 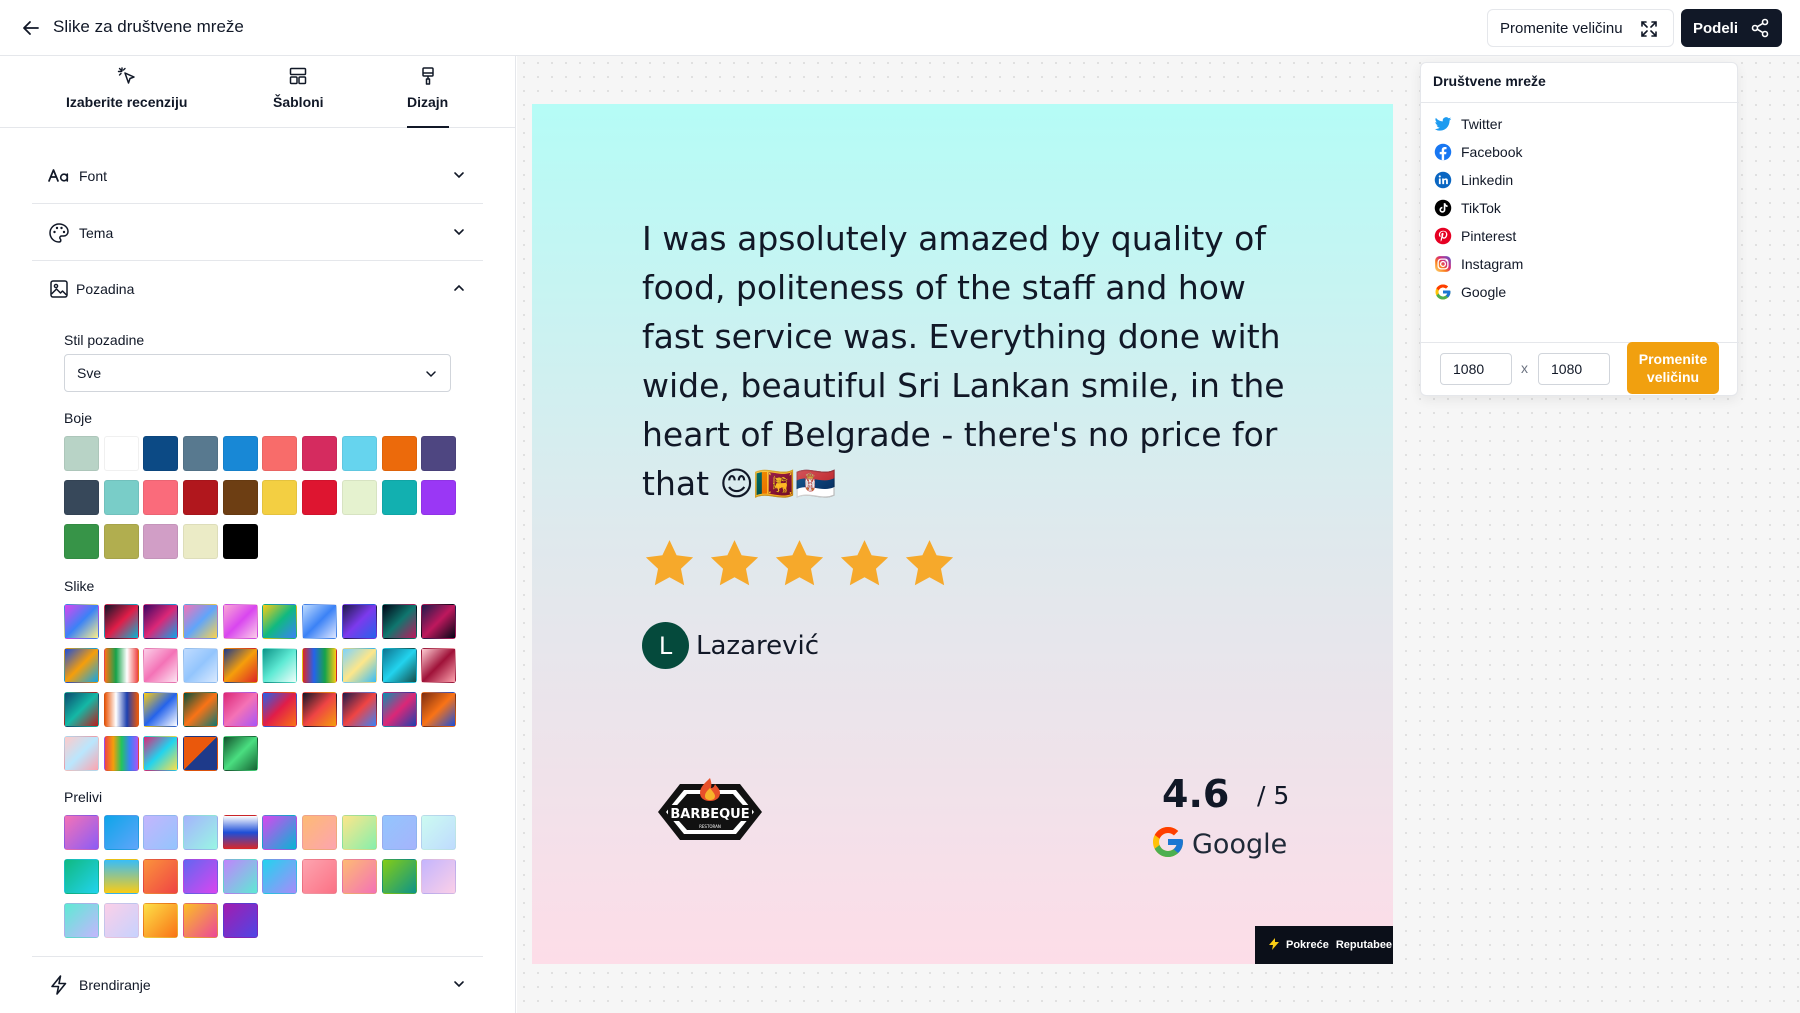 What do you see at coordinates (1574, 369) in the screenshot?
I see `height-input` at bounding box center [1574, 369].